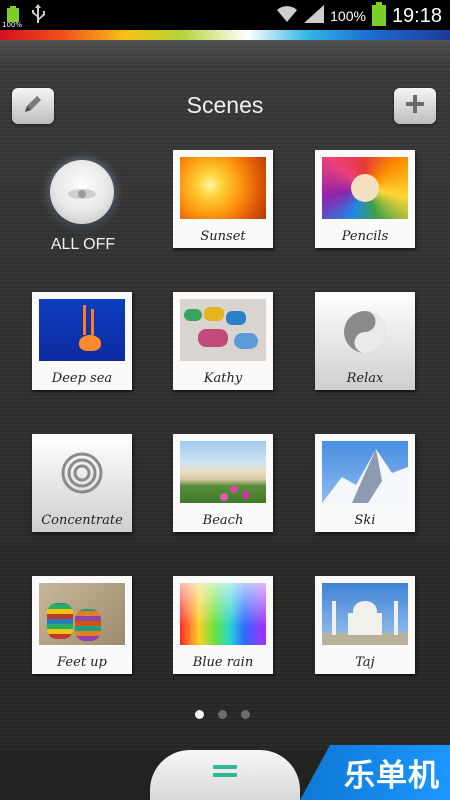 Image resolution: width=450 pixels, height=800 pixels. What do you see at coordinates (82, 475) in the screenshot?
I see `target-icon` at bounding box center [82, 475].